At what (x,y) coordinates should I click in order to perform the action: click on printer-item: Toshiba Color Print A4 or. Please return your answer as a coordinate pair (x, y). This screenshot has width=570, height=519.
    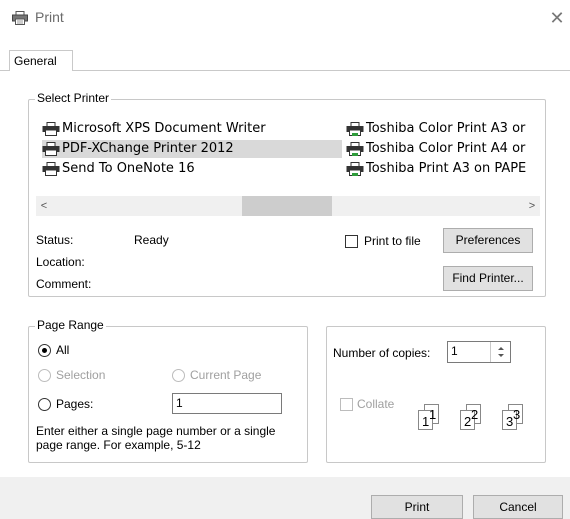
    Looking at the image, I should click on (443, 149).